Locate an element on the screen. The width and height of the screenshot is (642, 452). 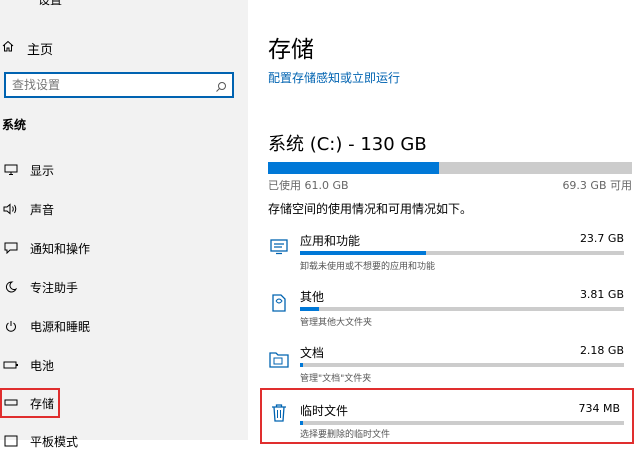
category-subtitle: 管理其他大文件夹 is located at coordinates (336, 323).